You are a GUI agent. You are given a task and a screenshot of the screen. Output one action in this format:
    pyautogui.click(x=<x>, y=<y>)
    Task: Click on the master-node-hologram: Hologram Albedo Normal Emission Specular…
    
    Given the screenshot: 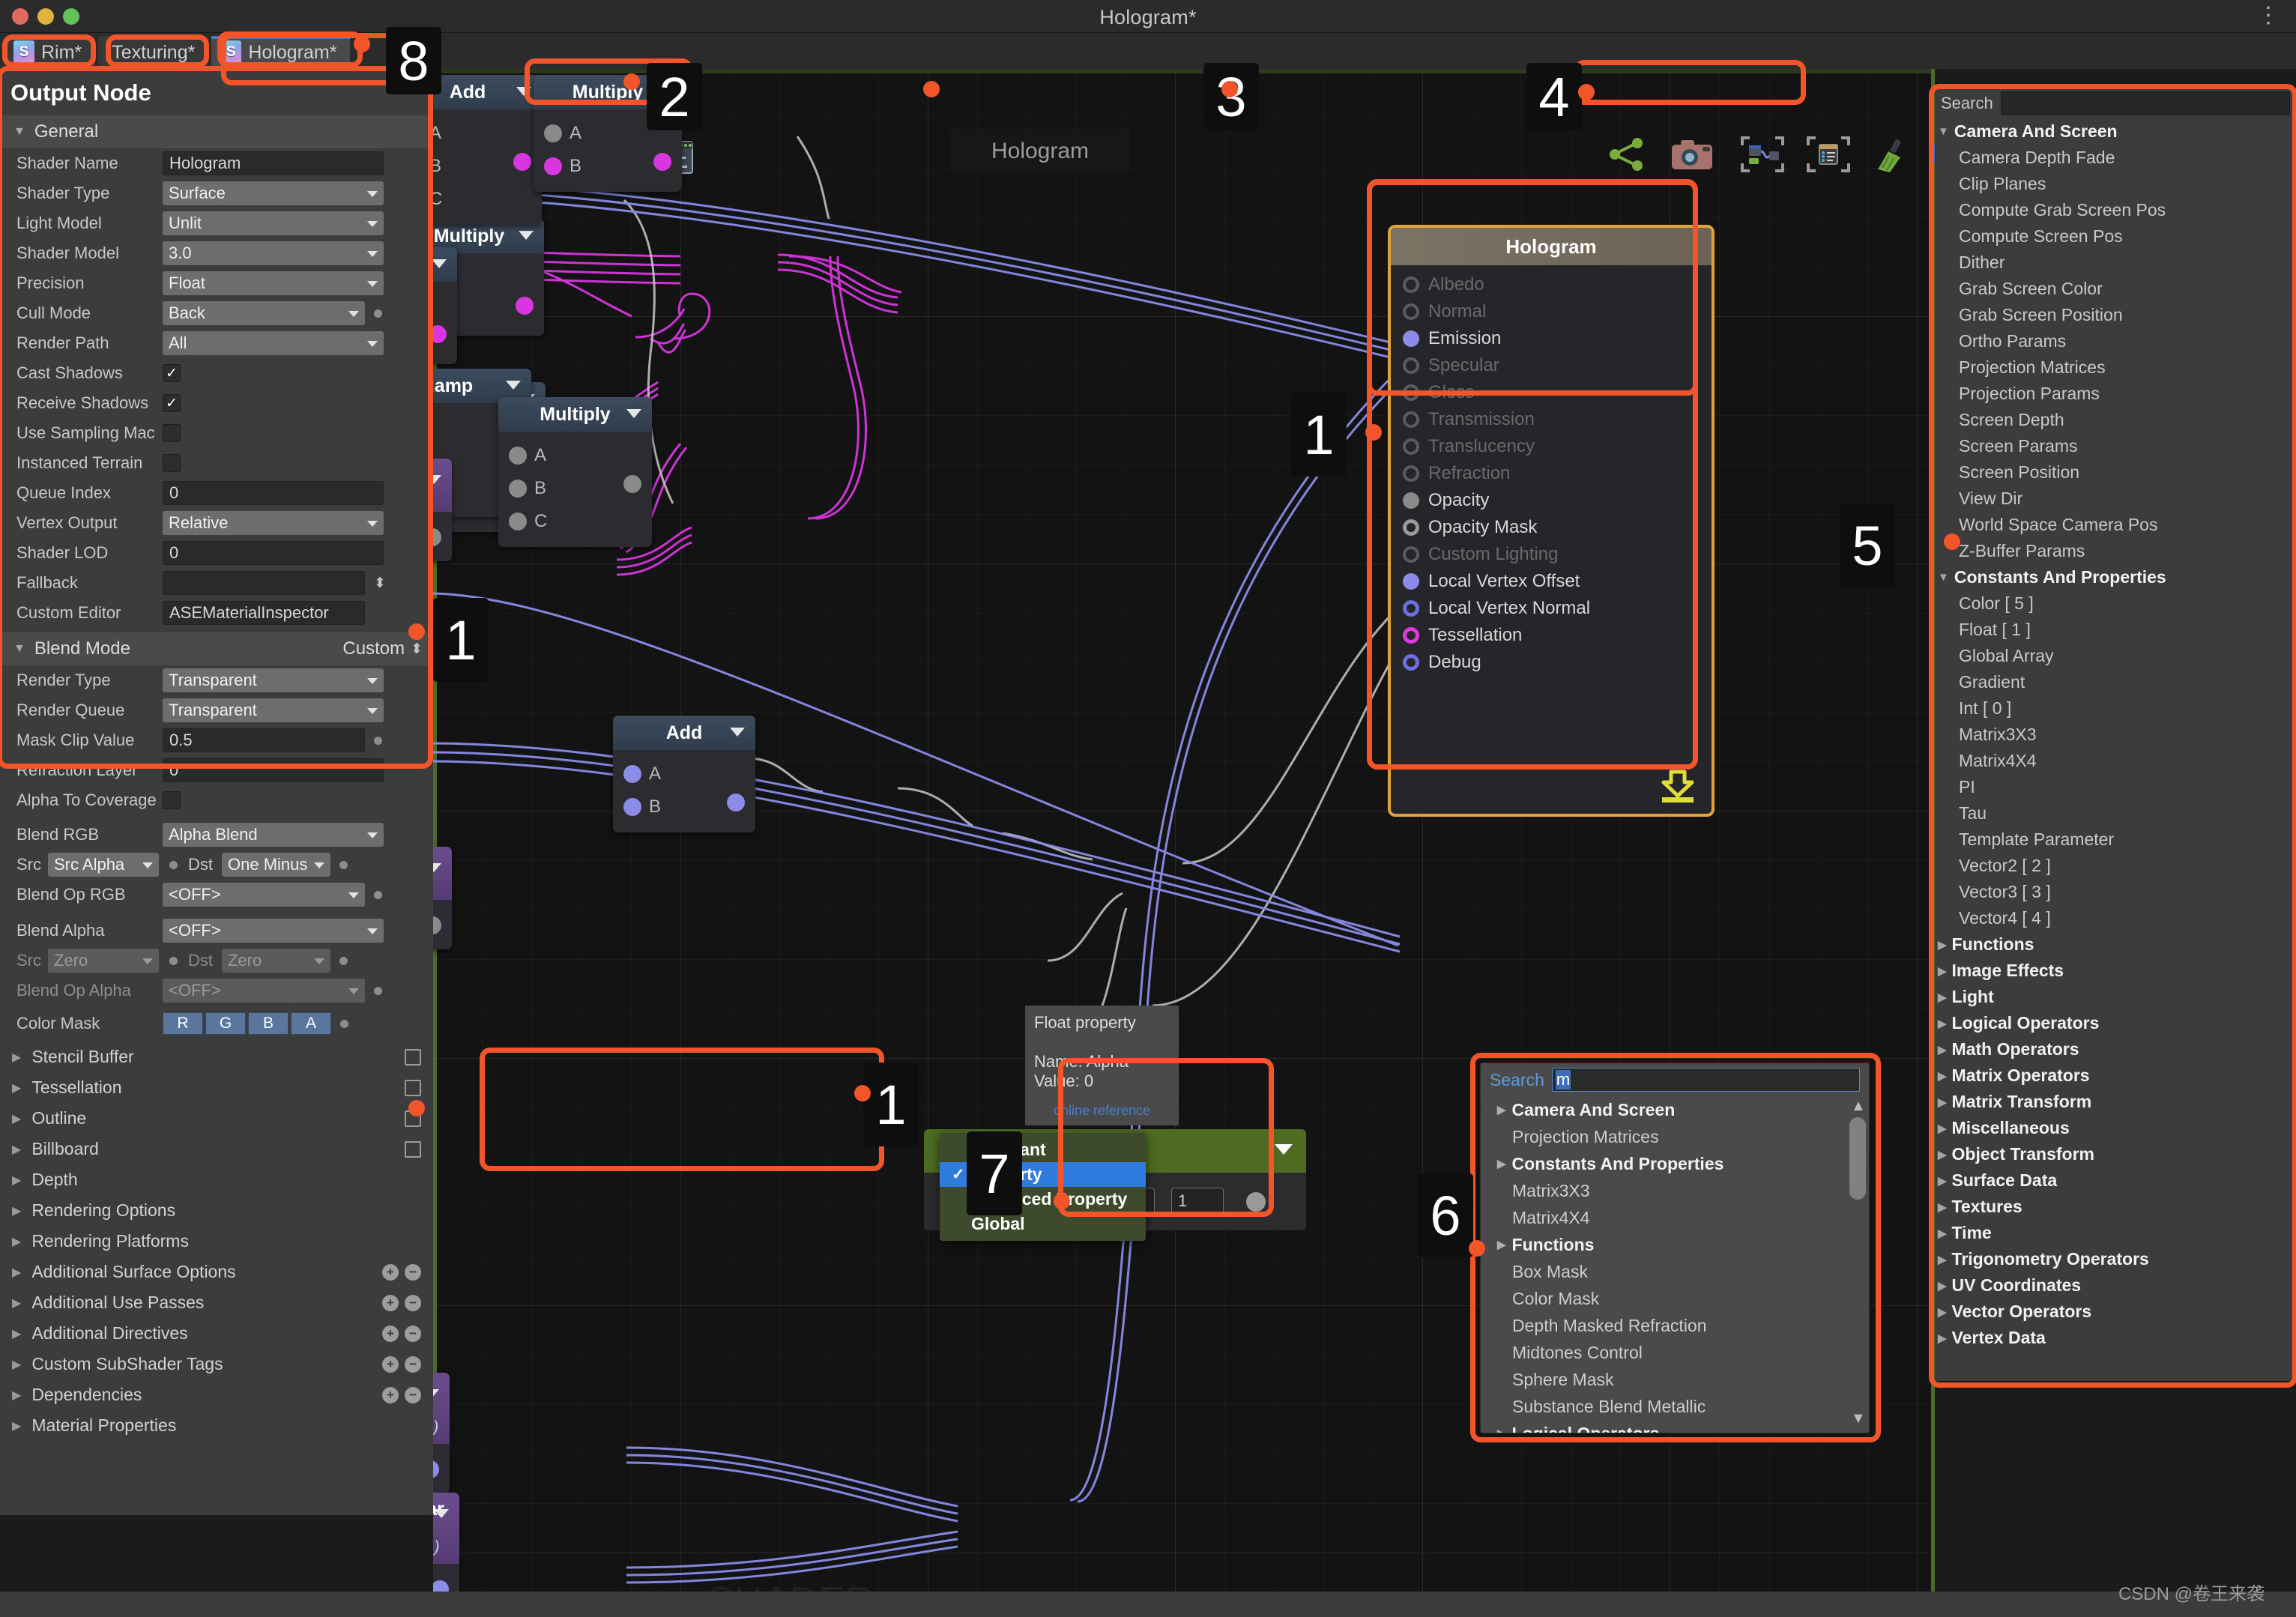 What is the action you would take?
    pyautogui.click(x=1551, y=521)
    